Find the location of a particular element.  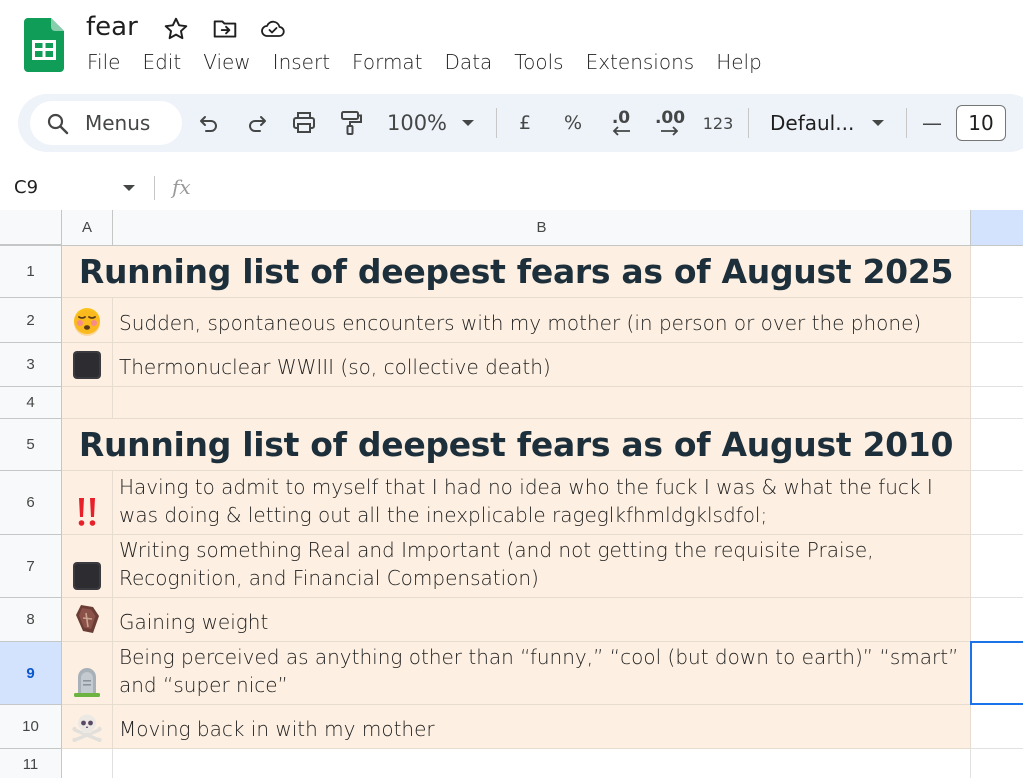

sheets-logo-icon is located at coordinates (44, 45).